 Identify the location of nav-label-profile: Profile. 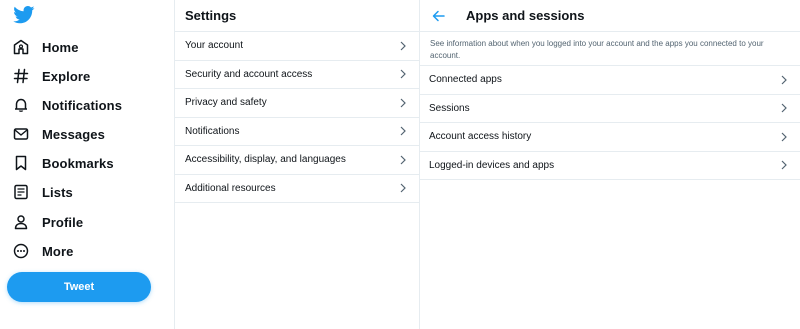
(63, 222).